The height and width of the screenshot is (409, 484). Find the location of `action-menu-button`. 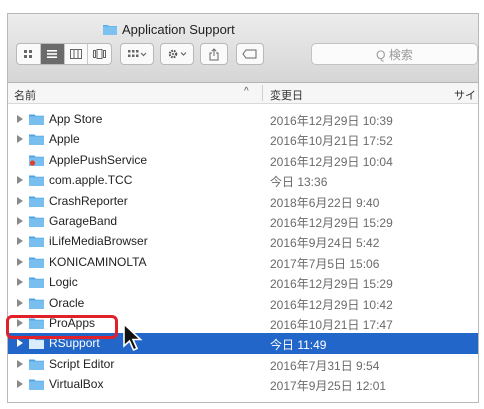

action-menu-button is located at coordinates (177, 54).